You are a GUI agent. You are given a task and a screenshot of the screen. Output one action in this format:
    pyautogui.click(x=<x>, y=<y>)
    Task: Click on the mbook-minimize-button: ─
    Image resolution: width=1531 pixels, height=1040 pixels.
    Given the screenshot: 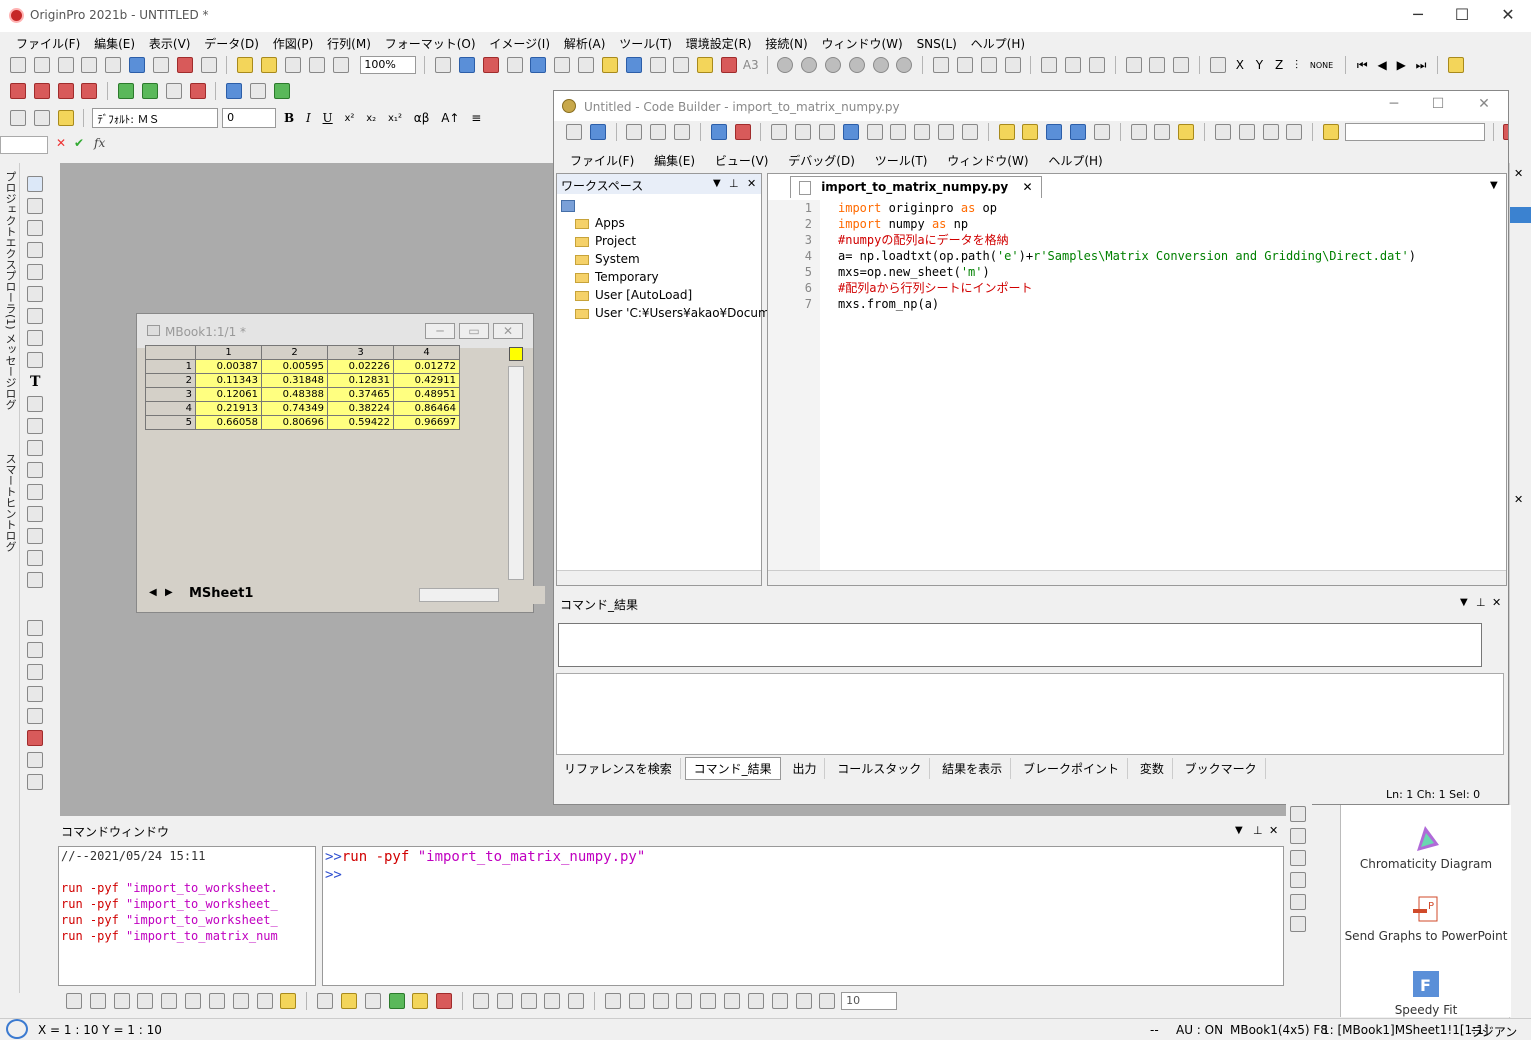 What is the action you would take?
    pyautogui.click(x=440, y=331)
    